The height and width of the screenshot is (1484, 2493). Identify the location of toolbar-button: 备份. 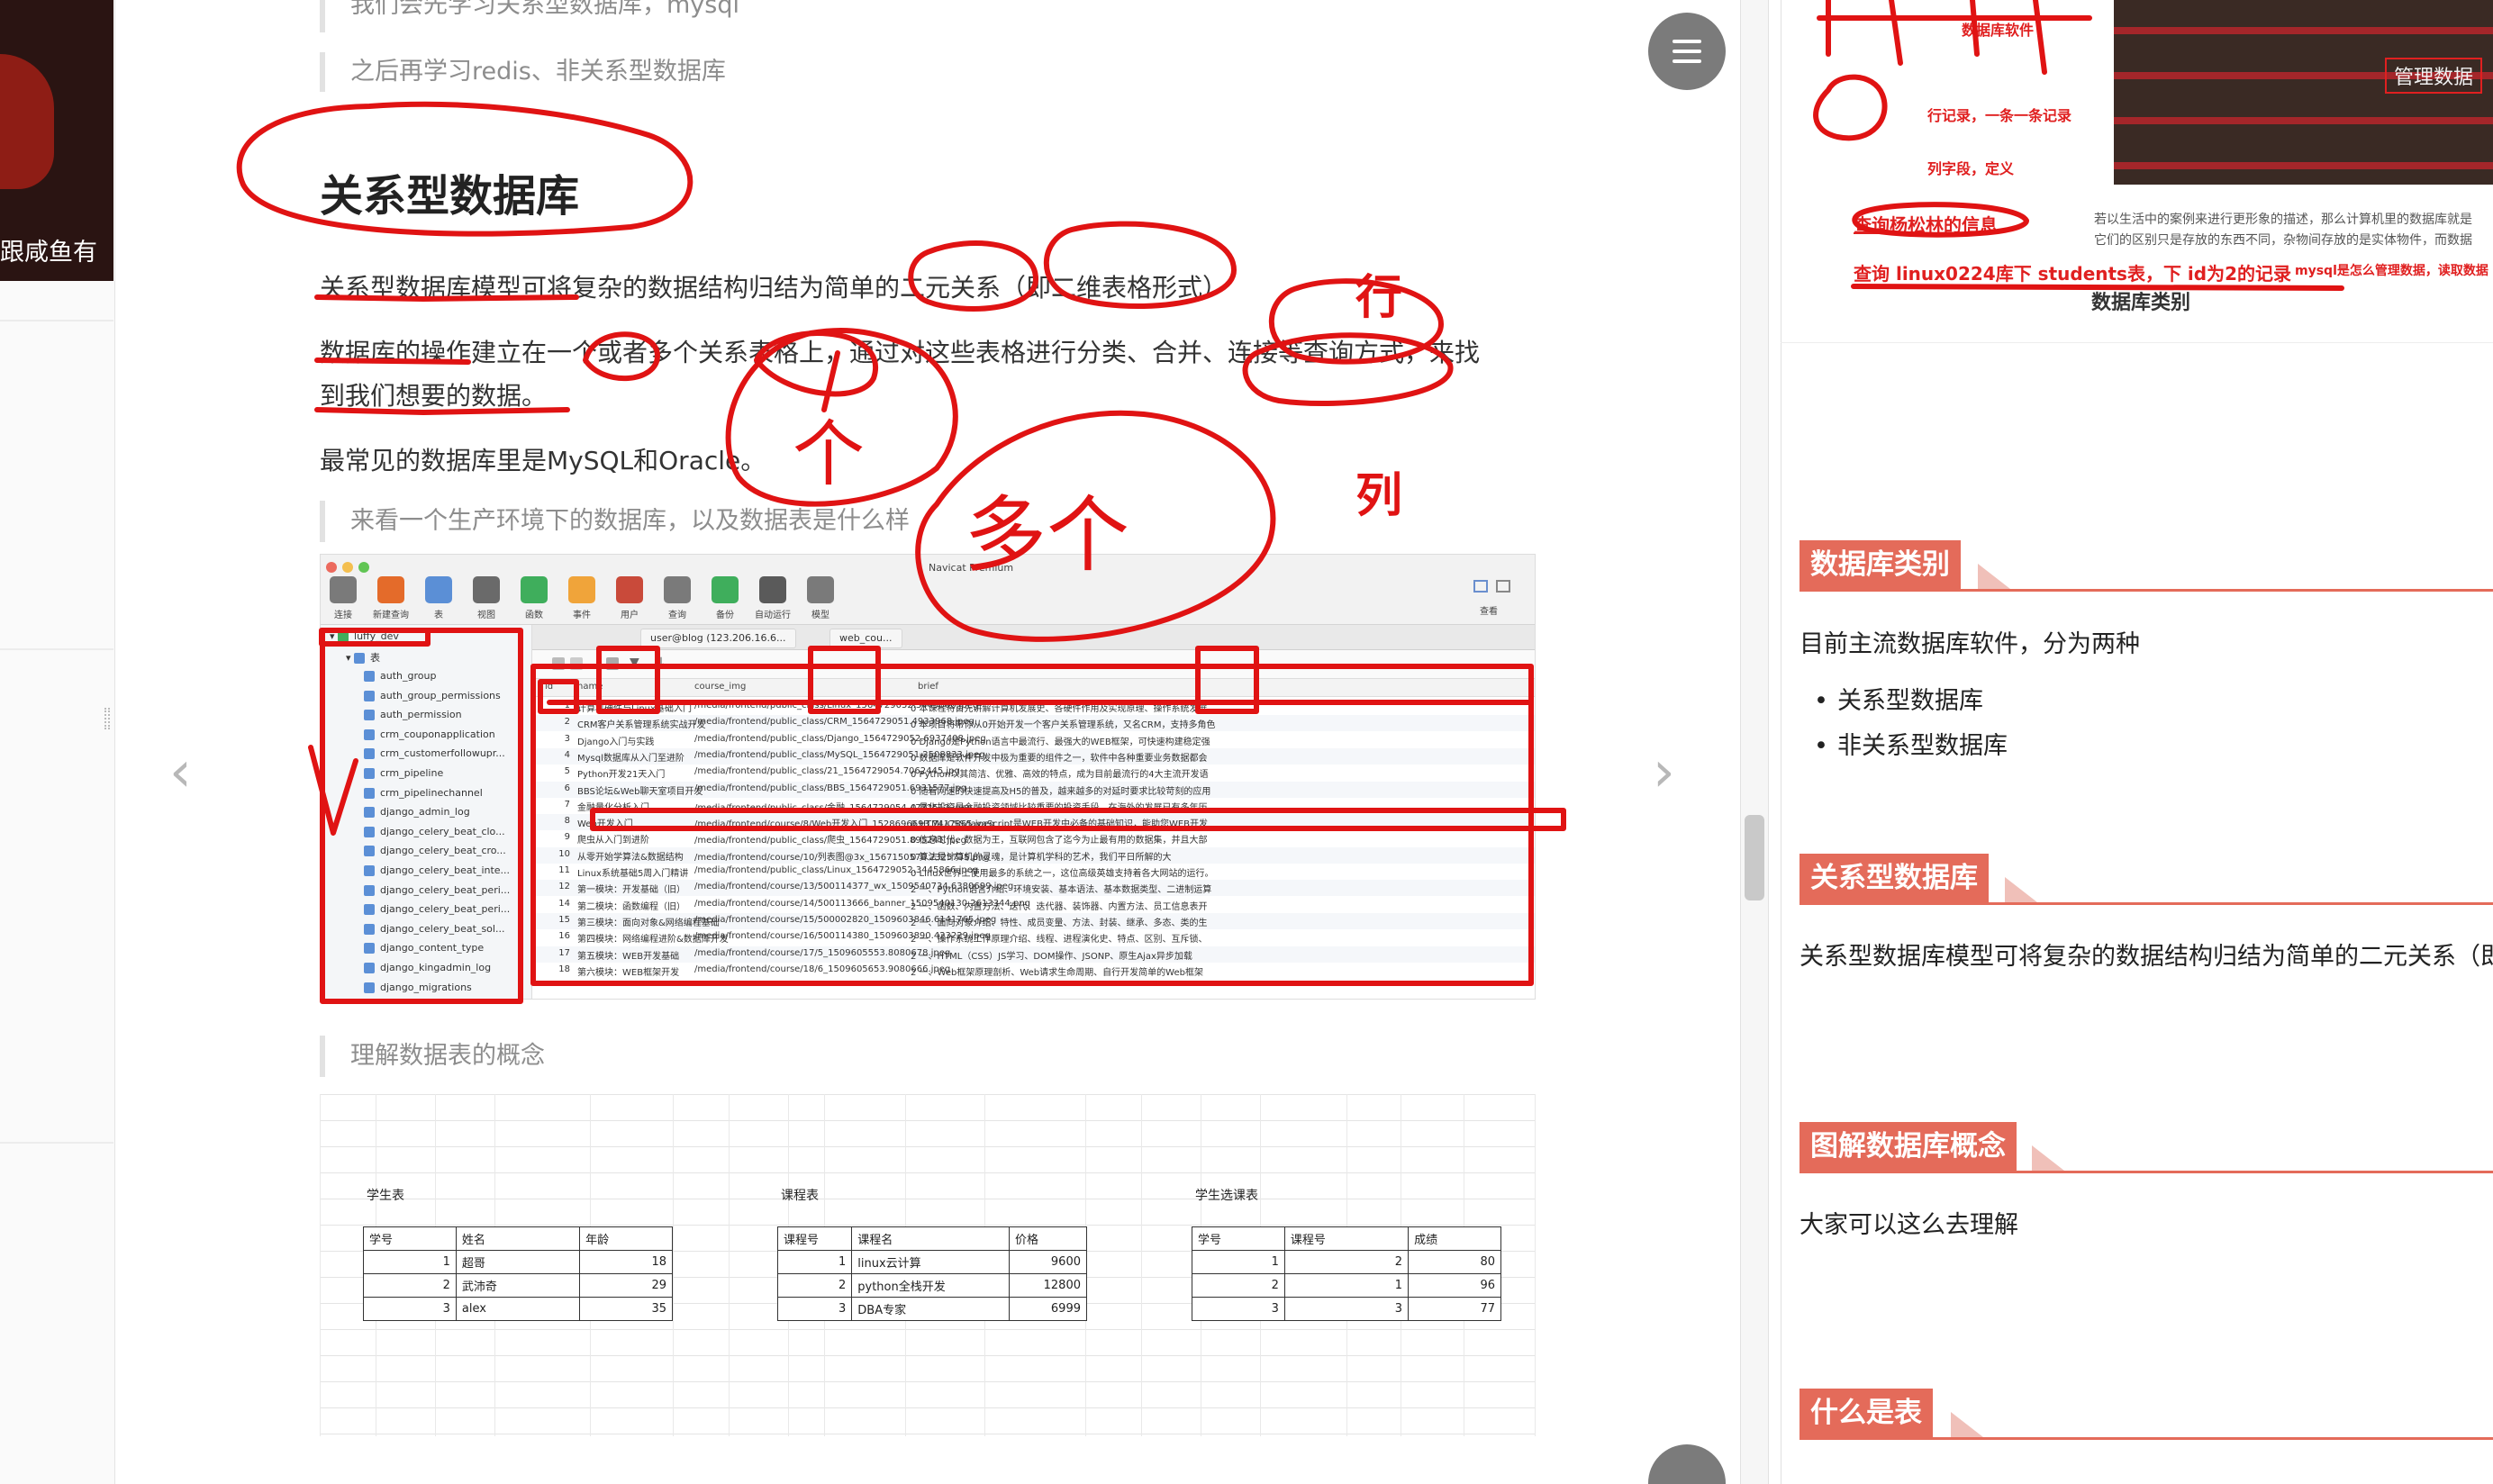
(725, 598).